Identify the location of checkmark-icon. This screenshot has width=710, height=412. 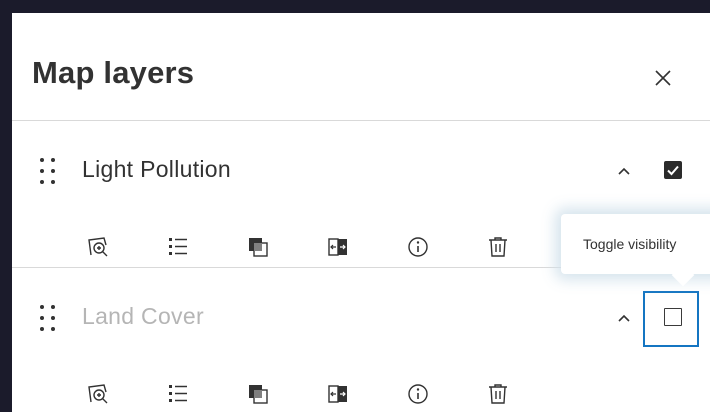
(673, 170).